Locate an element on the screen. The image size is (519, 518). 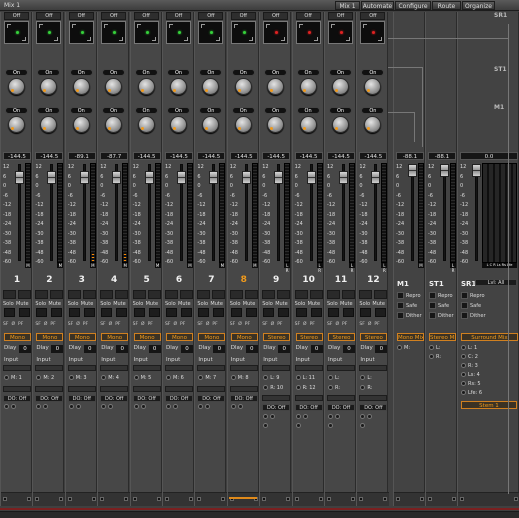
level-selector: Lvl: All is located at coordinates (496, 282).